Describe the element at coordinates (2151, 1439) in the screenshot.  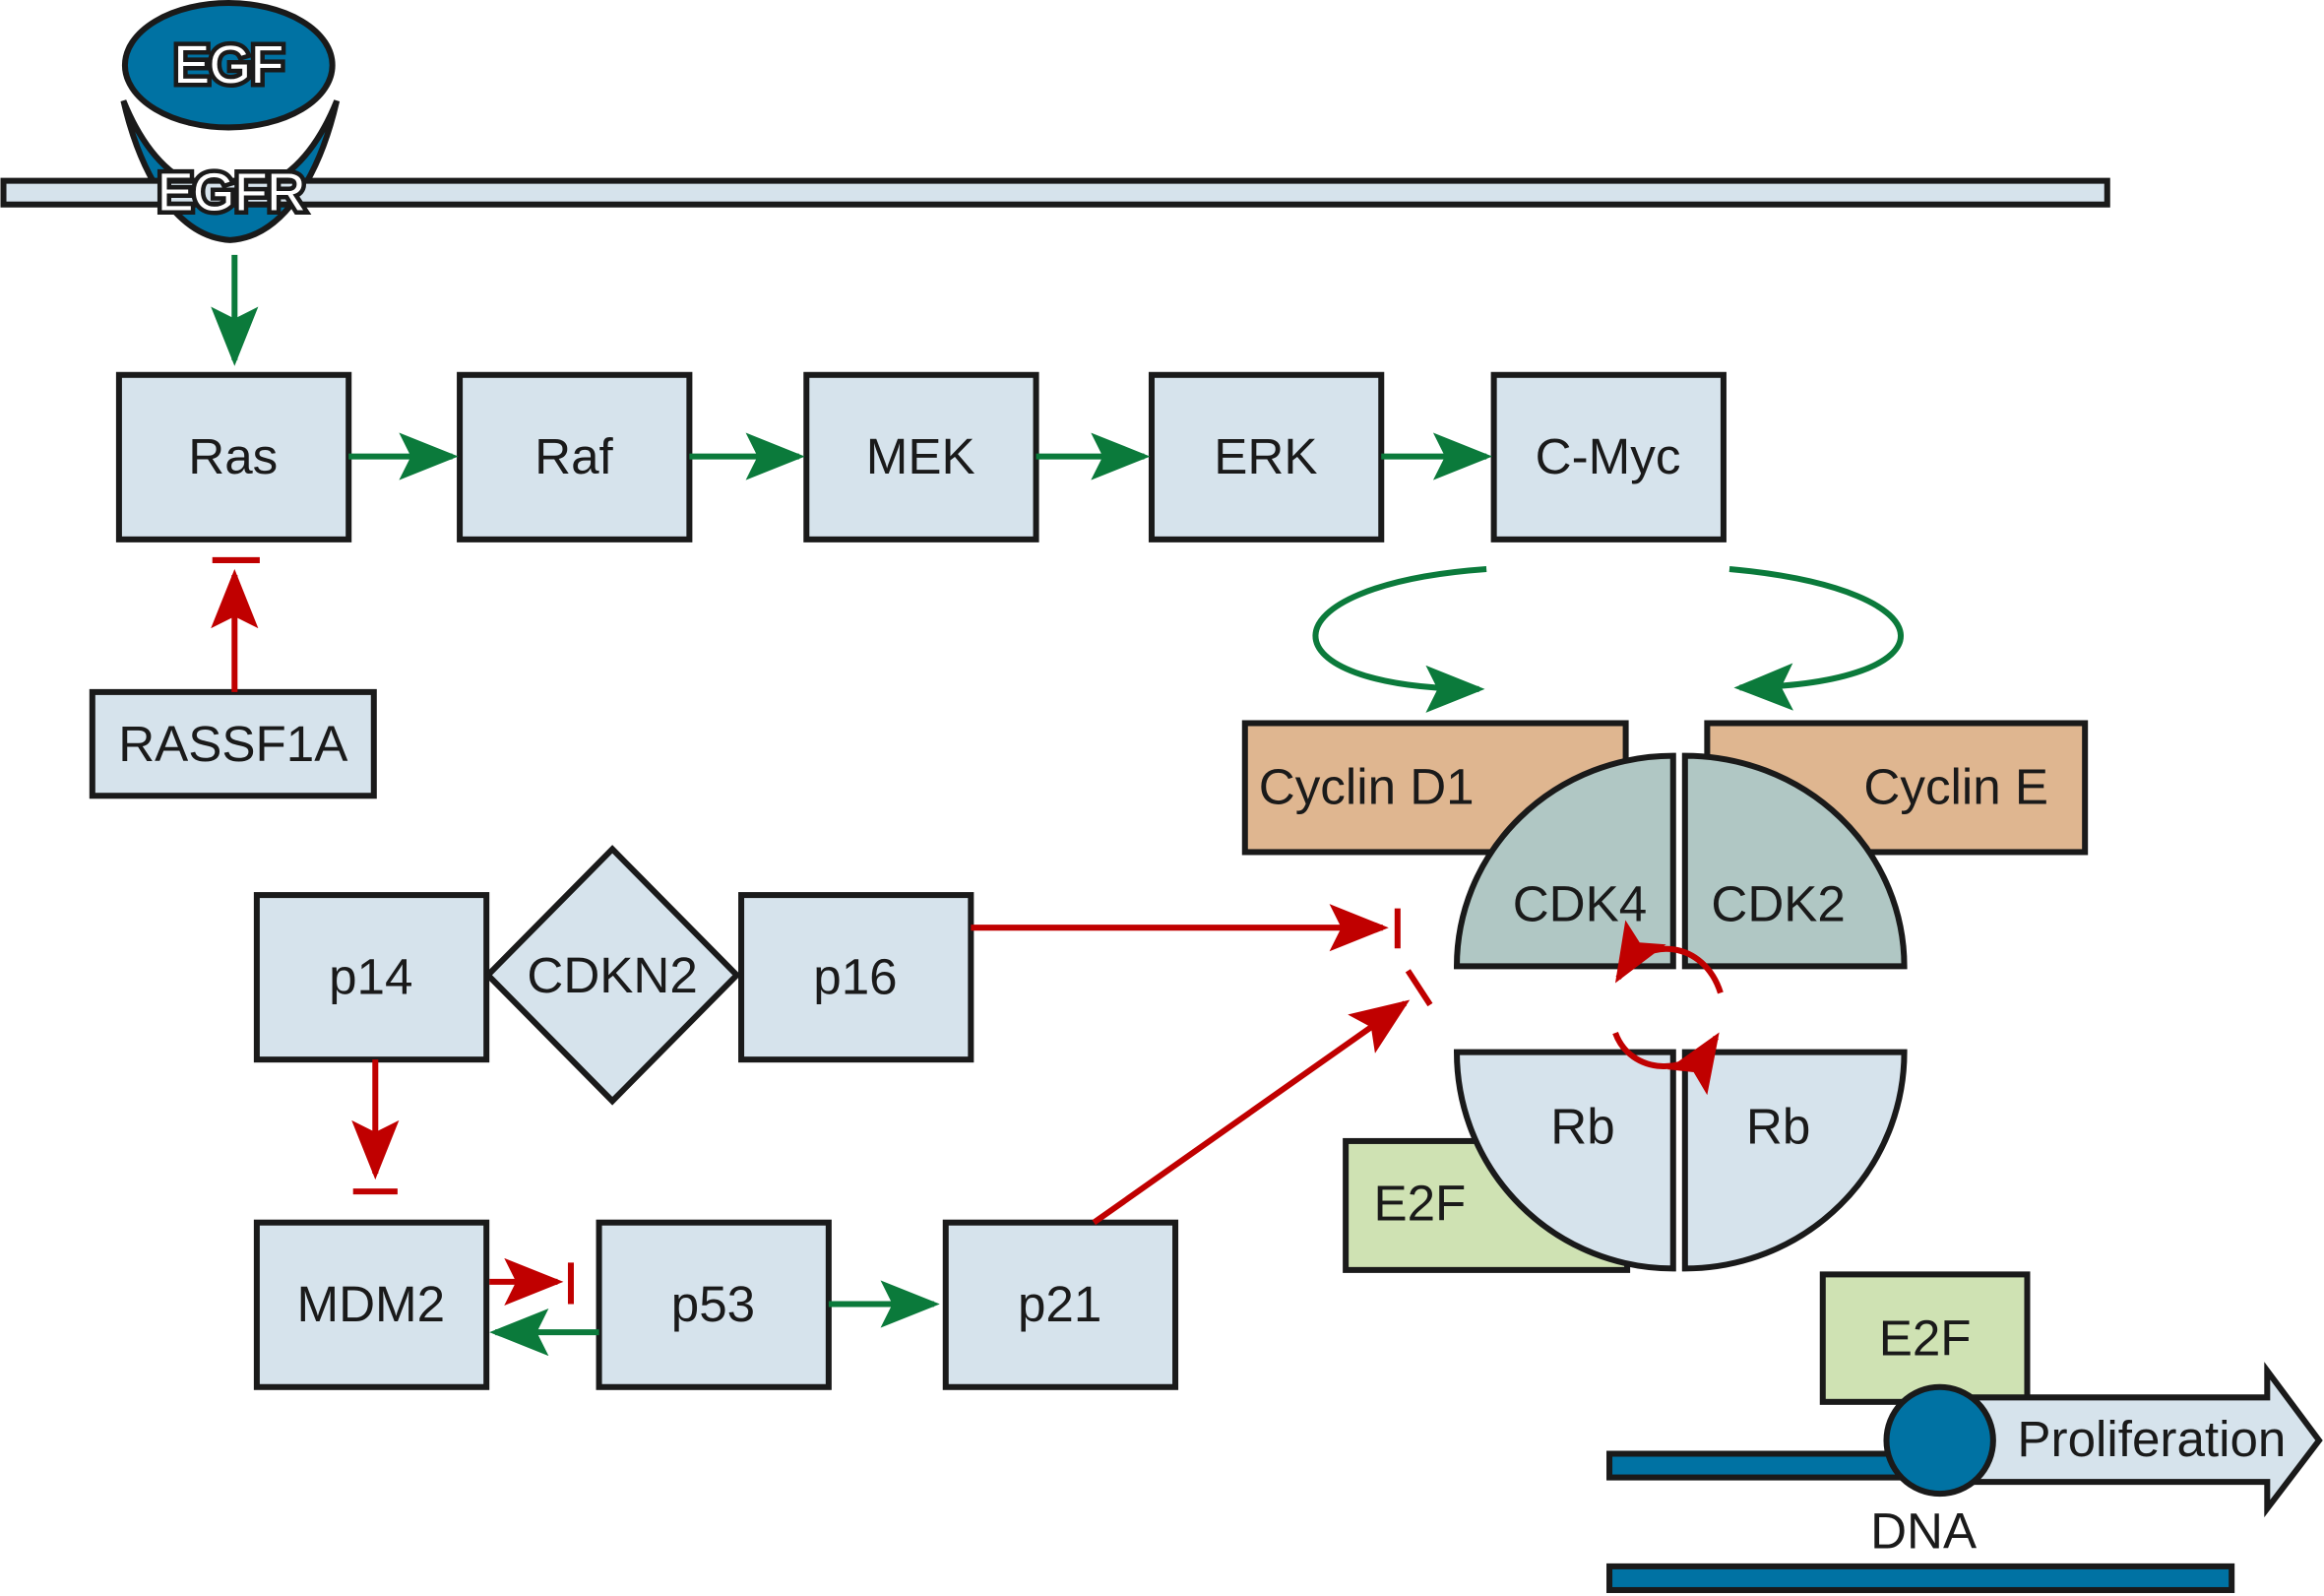
I see `proliferation-label: Proliferation` at that location.